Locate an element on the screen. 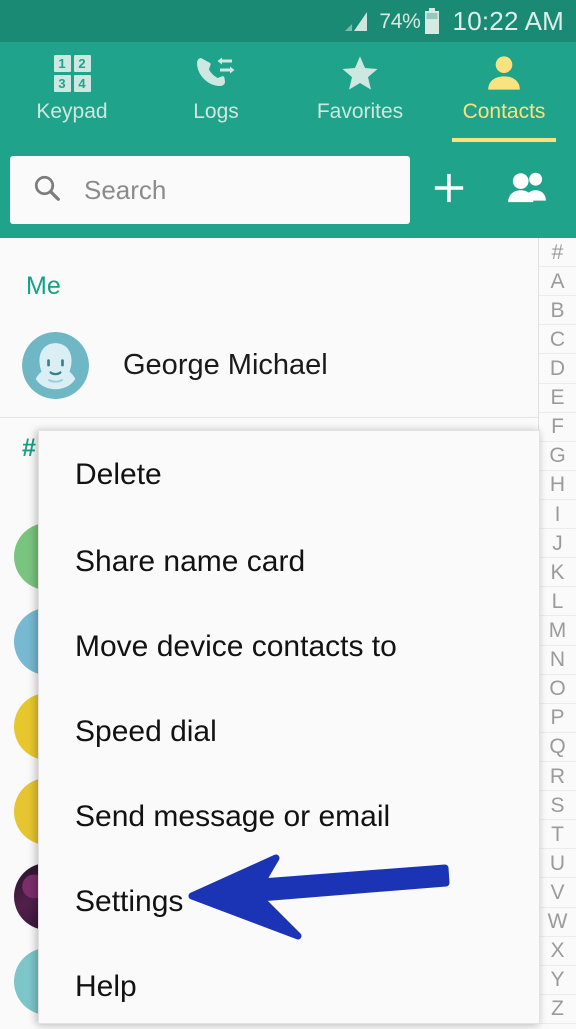  clock-label: 10:22 AM is located at coordinates (508, 21).